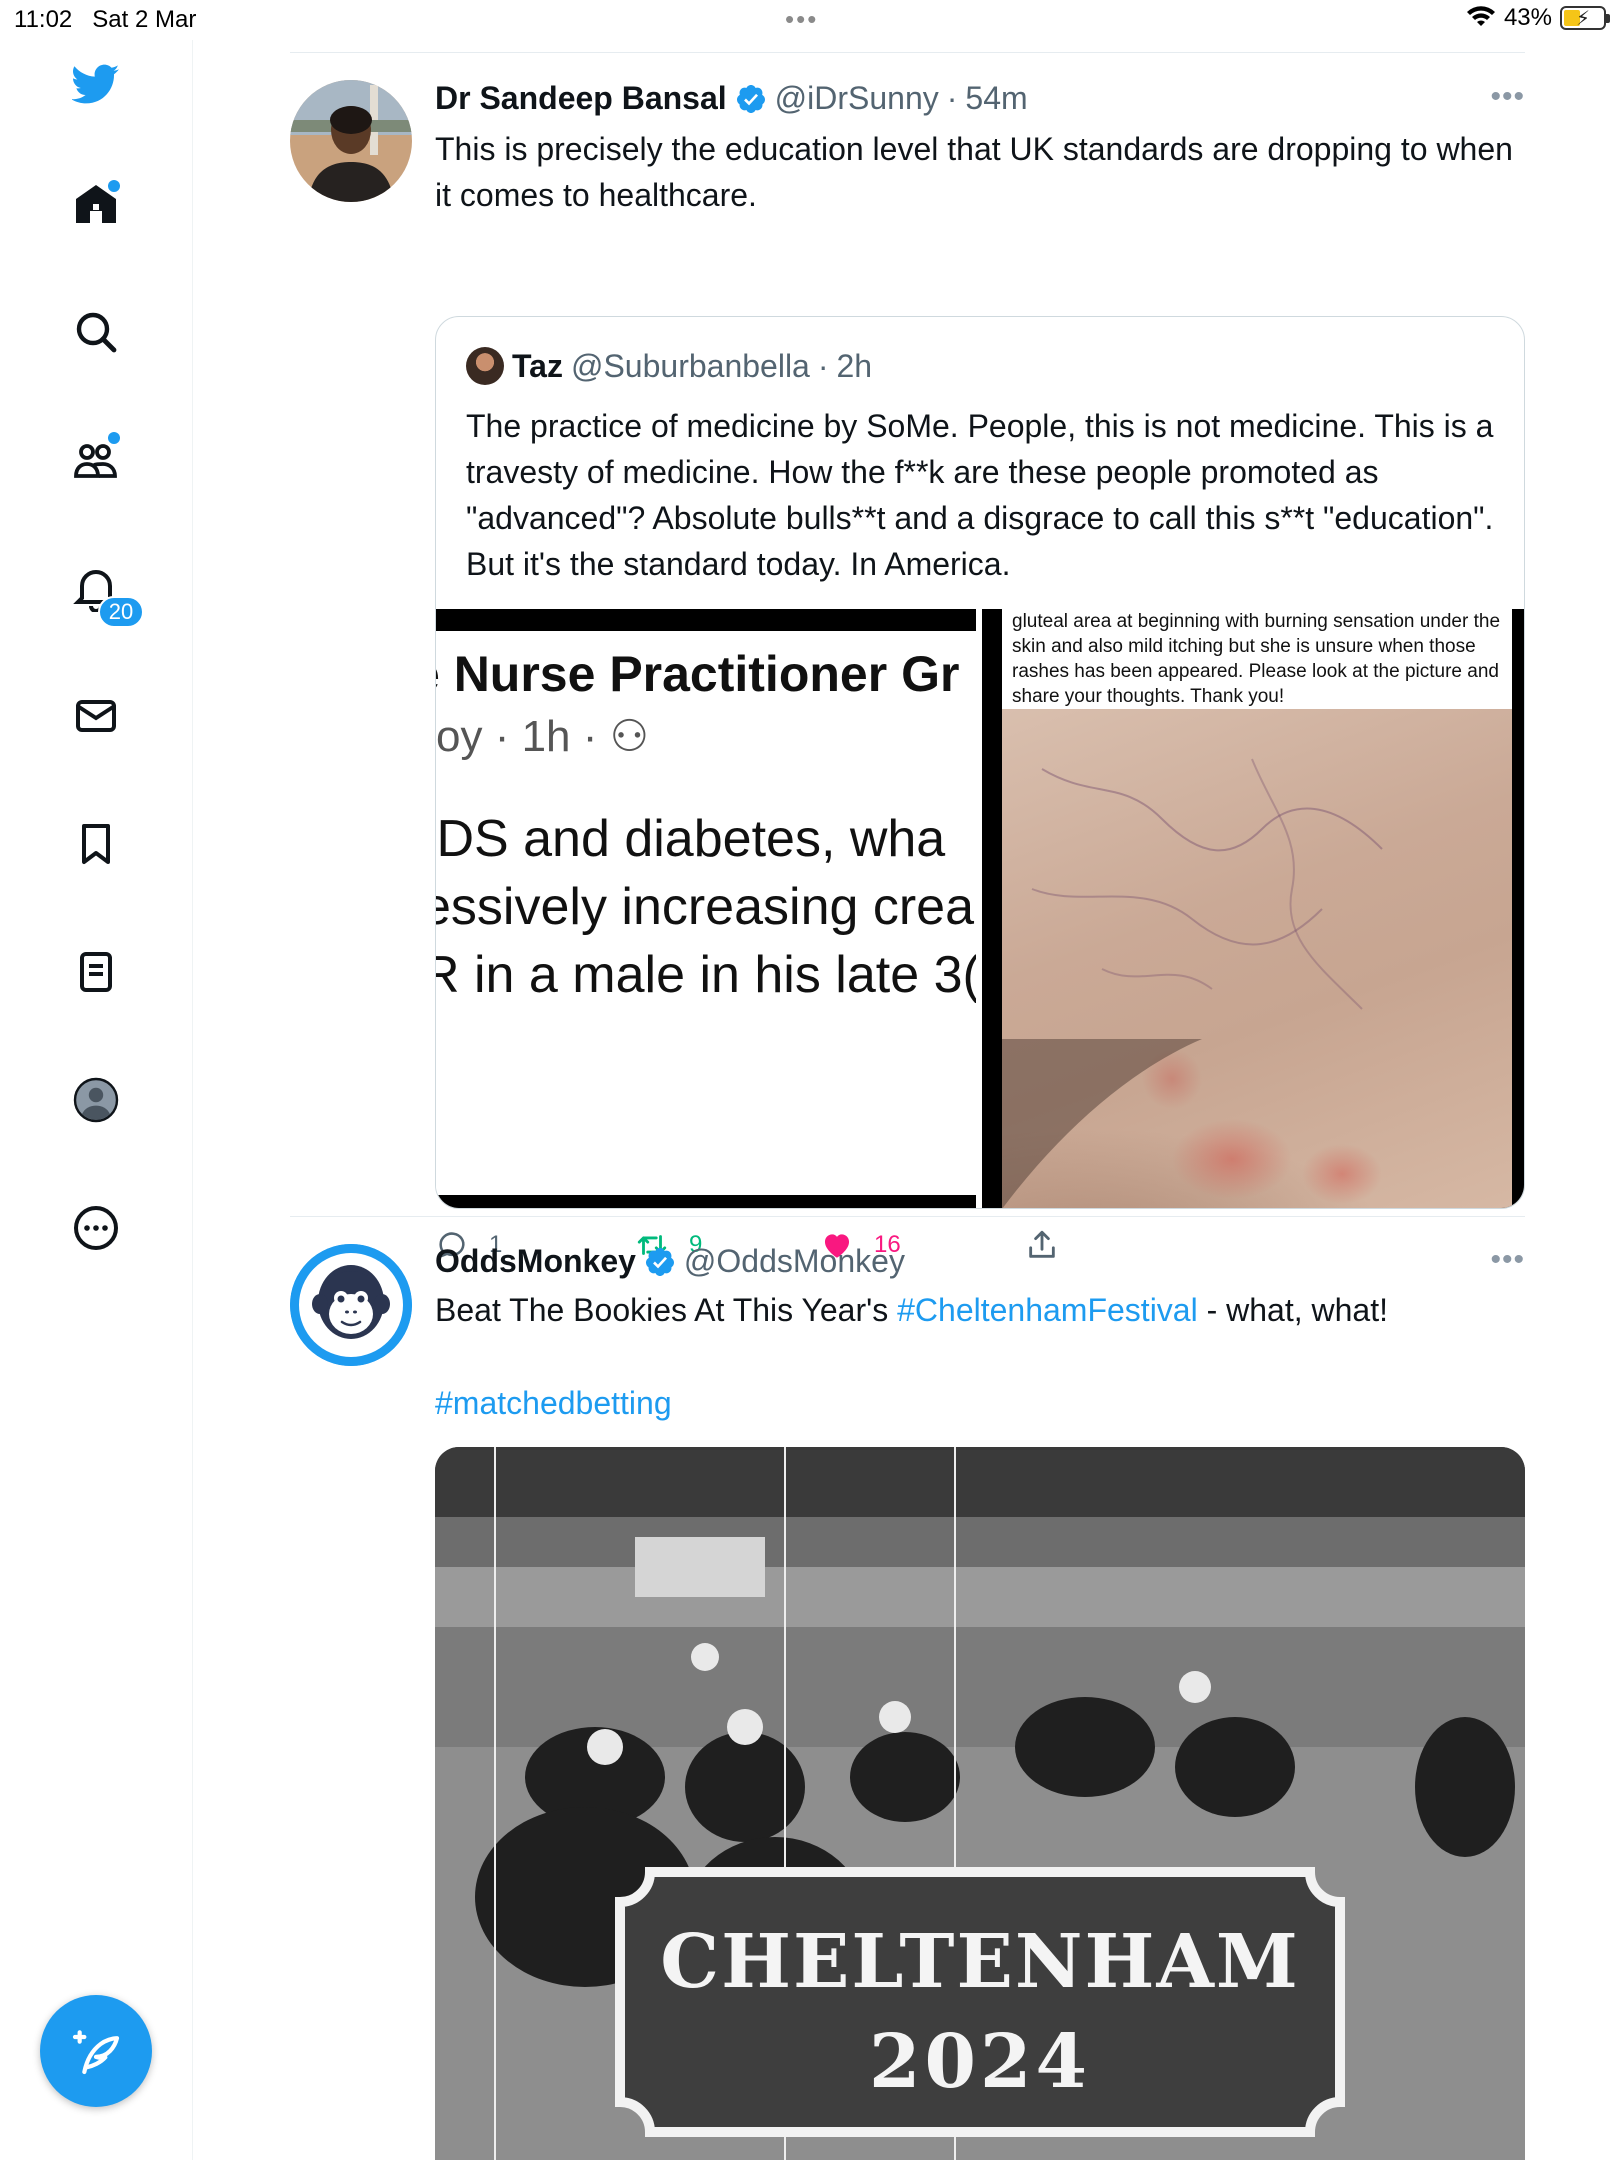 The image size is (1620, 2160). Describe the element at coordinates (975, 1403) in the screenshot. I see `tweet-hashtag-line: #matchedbetting` at that location.